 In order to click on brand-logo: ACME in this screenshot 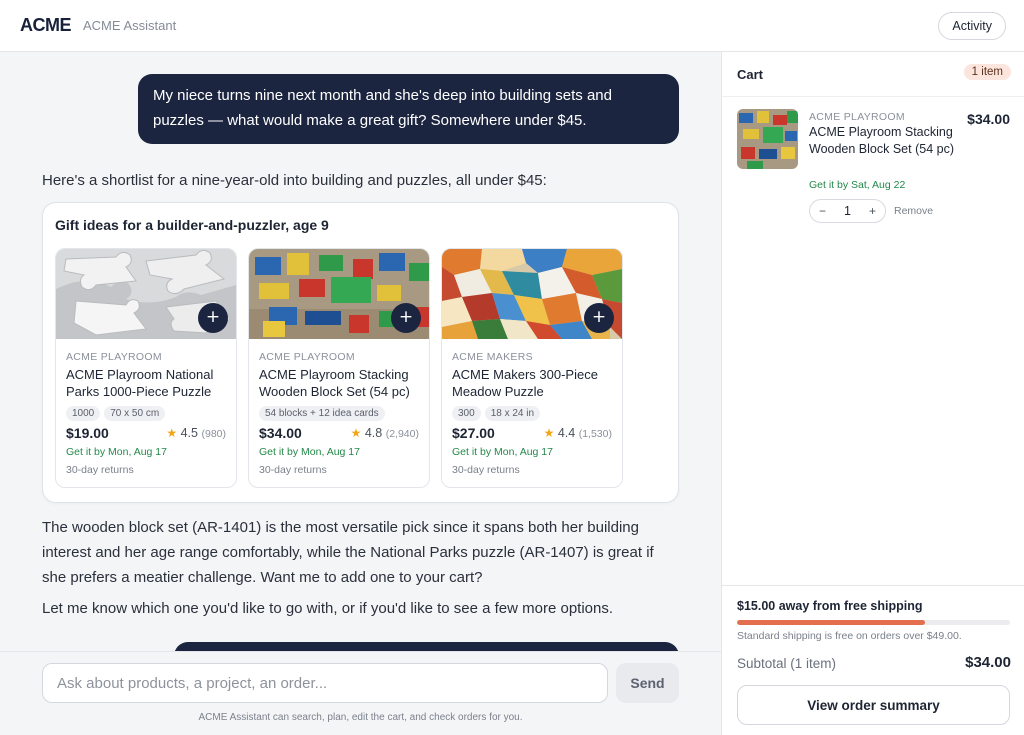, I will do `click(46, 25)`.